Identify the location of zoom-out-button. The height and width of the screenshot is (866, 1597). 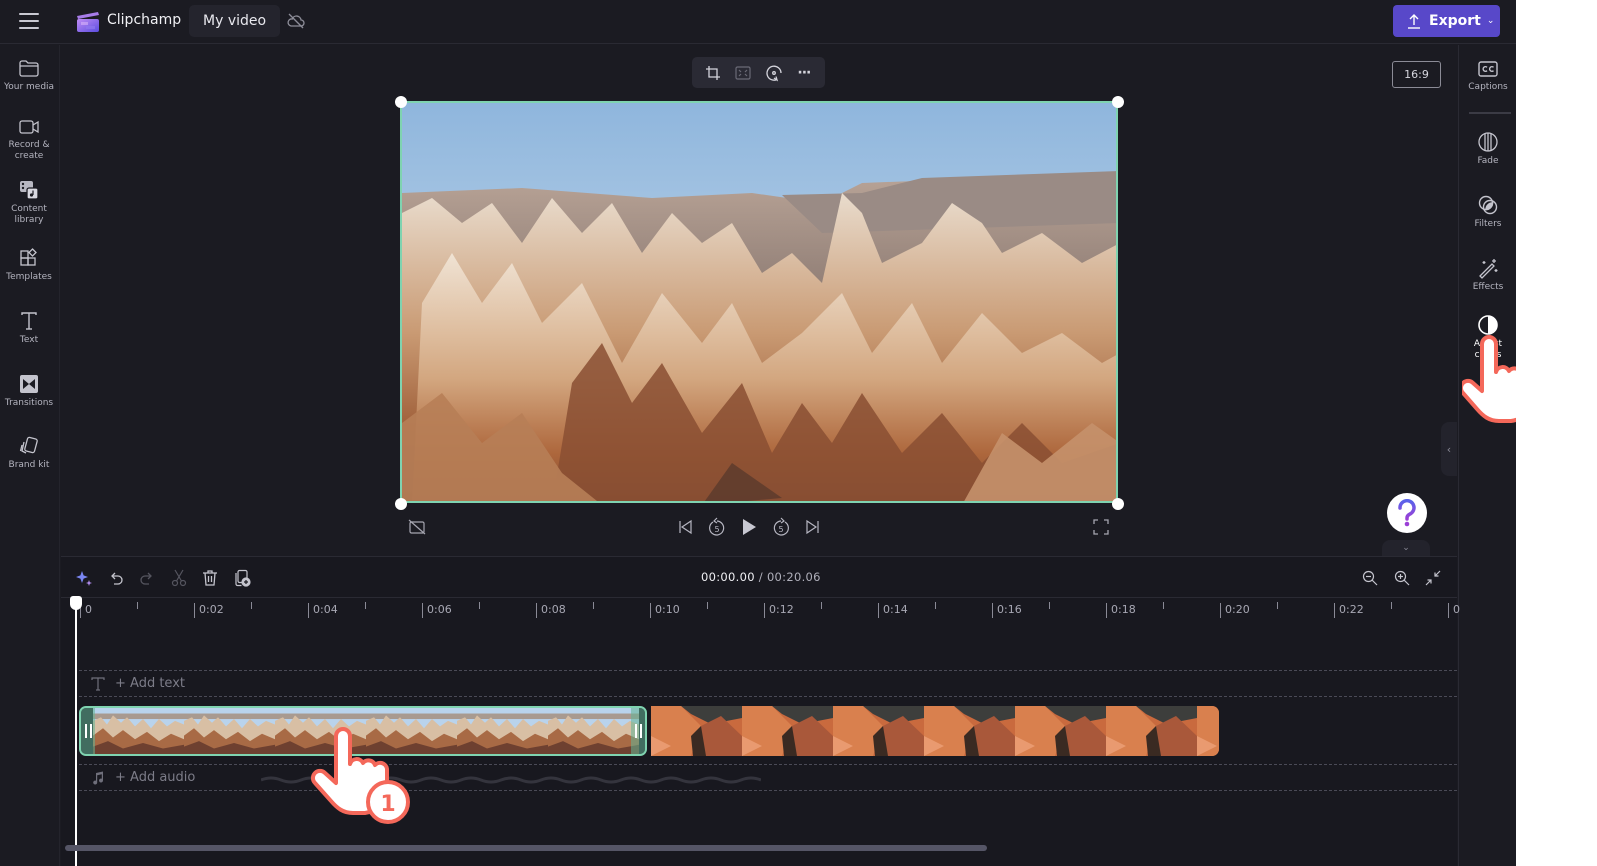
(1370, 578).